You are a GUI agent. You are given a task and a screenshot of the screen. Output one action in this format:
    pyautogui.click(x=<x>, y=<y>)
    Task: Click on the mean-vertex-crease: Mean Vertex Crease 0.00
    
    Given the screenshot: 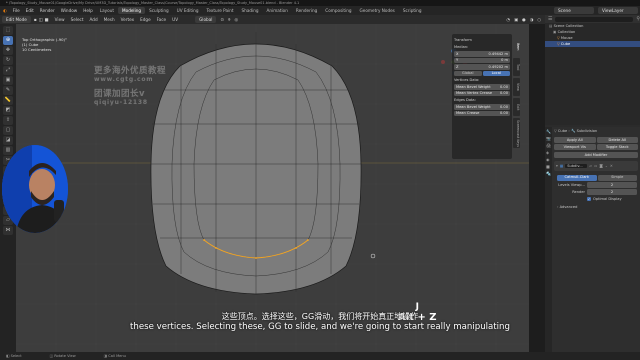 What is the action you would take?
    pyautogui.click(x=482, y=93)
    